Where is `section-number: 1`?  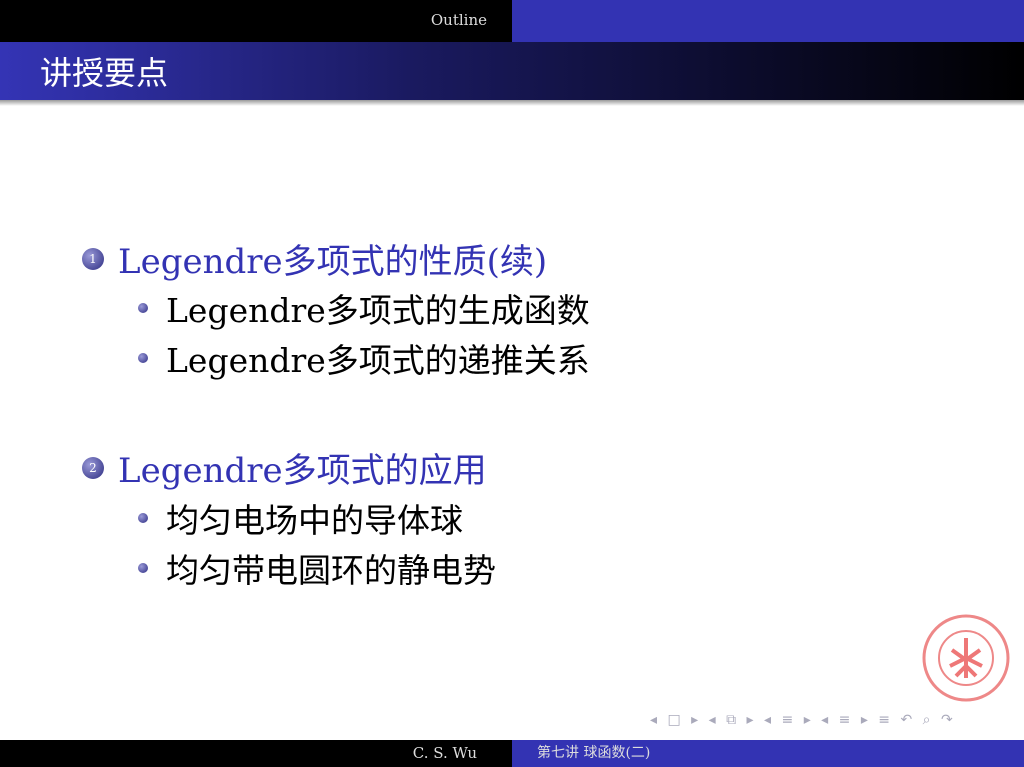
section-number: 1 is located at coordinates (93, 258).